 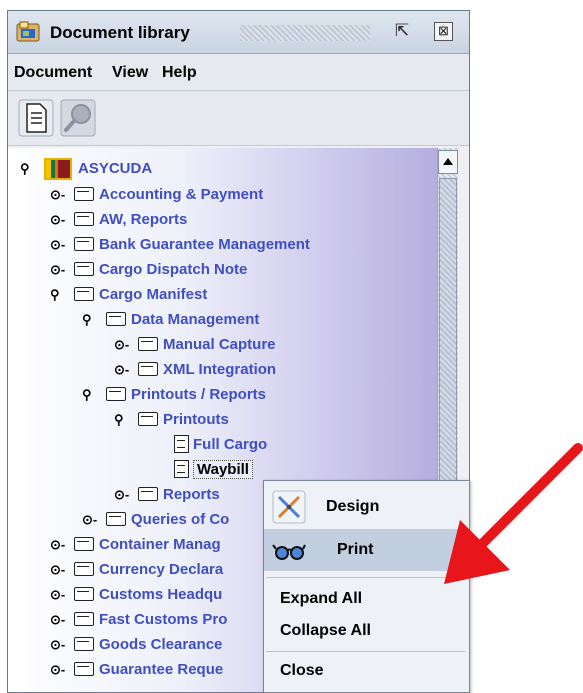 I want to click on tree-node-asycuda: ⚲ ASYCUDA, so click(x=86, y=169).